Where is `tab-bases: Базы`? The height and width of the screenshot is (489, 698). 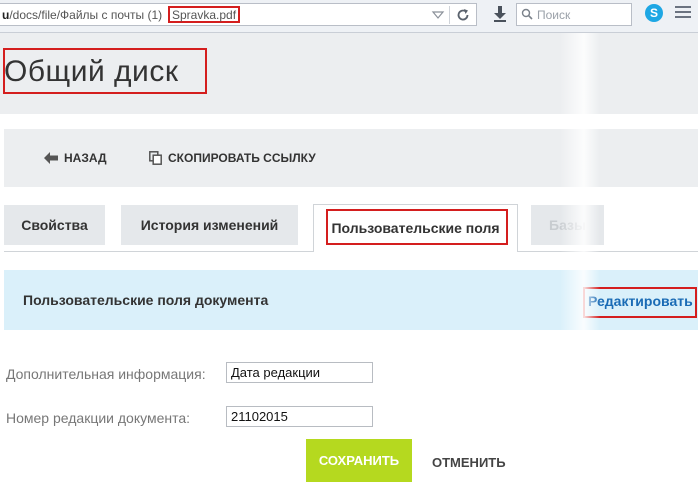
tab-bases: Базы is located at coordinates (567, 225).